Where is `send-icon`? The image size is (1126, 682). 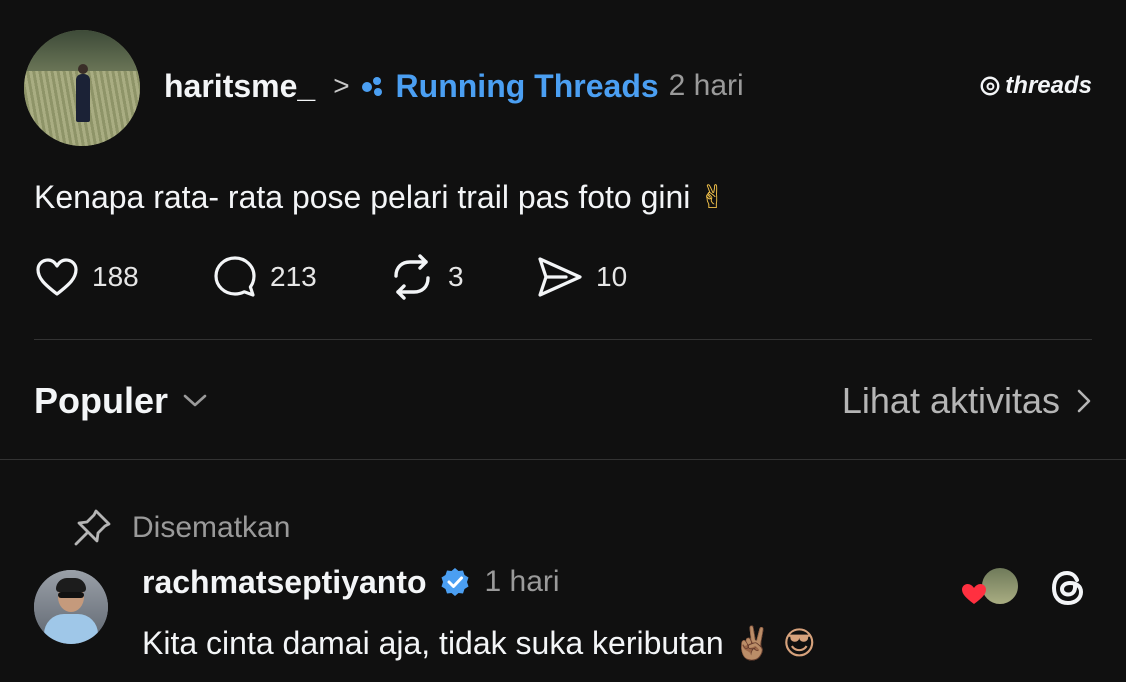 send-icon is located at coordinates (560, 277).